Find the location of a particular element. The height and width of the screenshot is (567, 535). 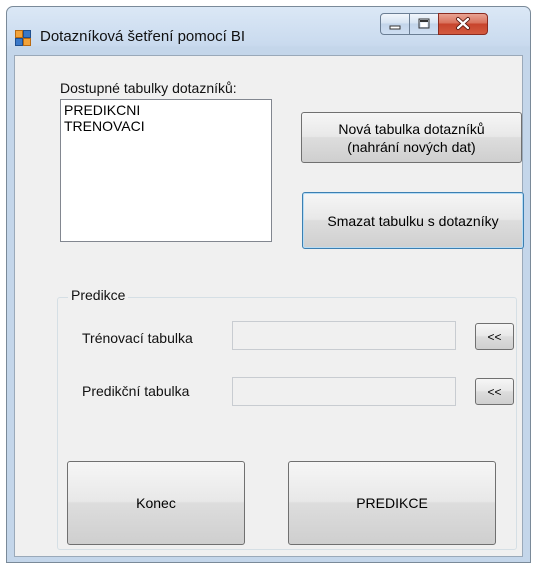

window-title: Dotazníková šetření pomocí BI is located at coordinates (143, 36).